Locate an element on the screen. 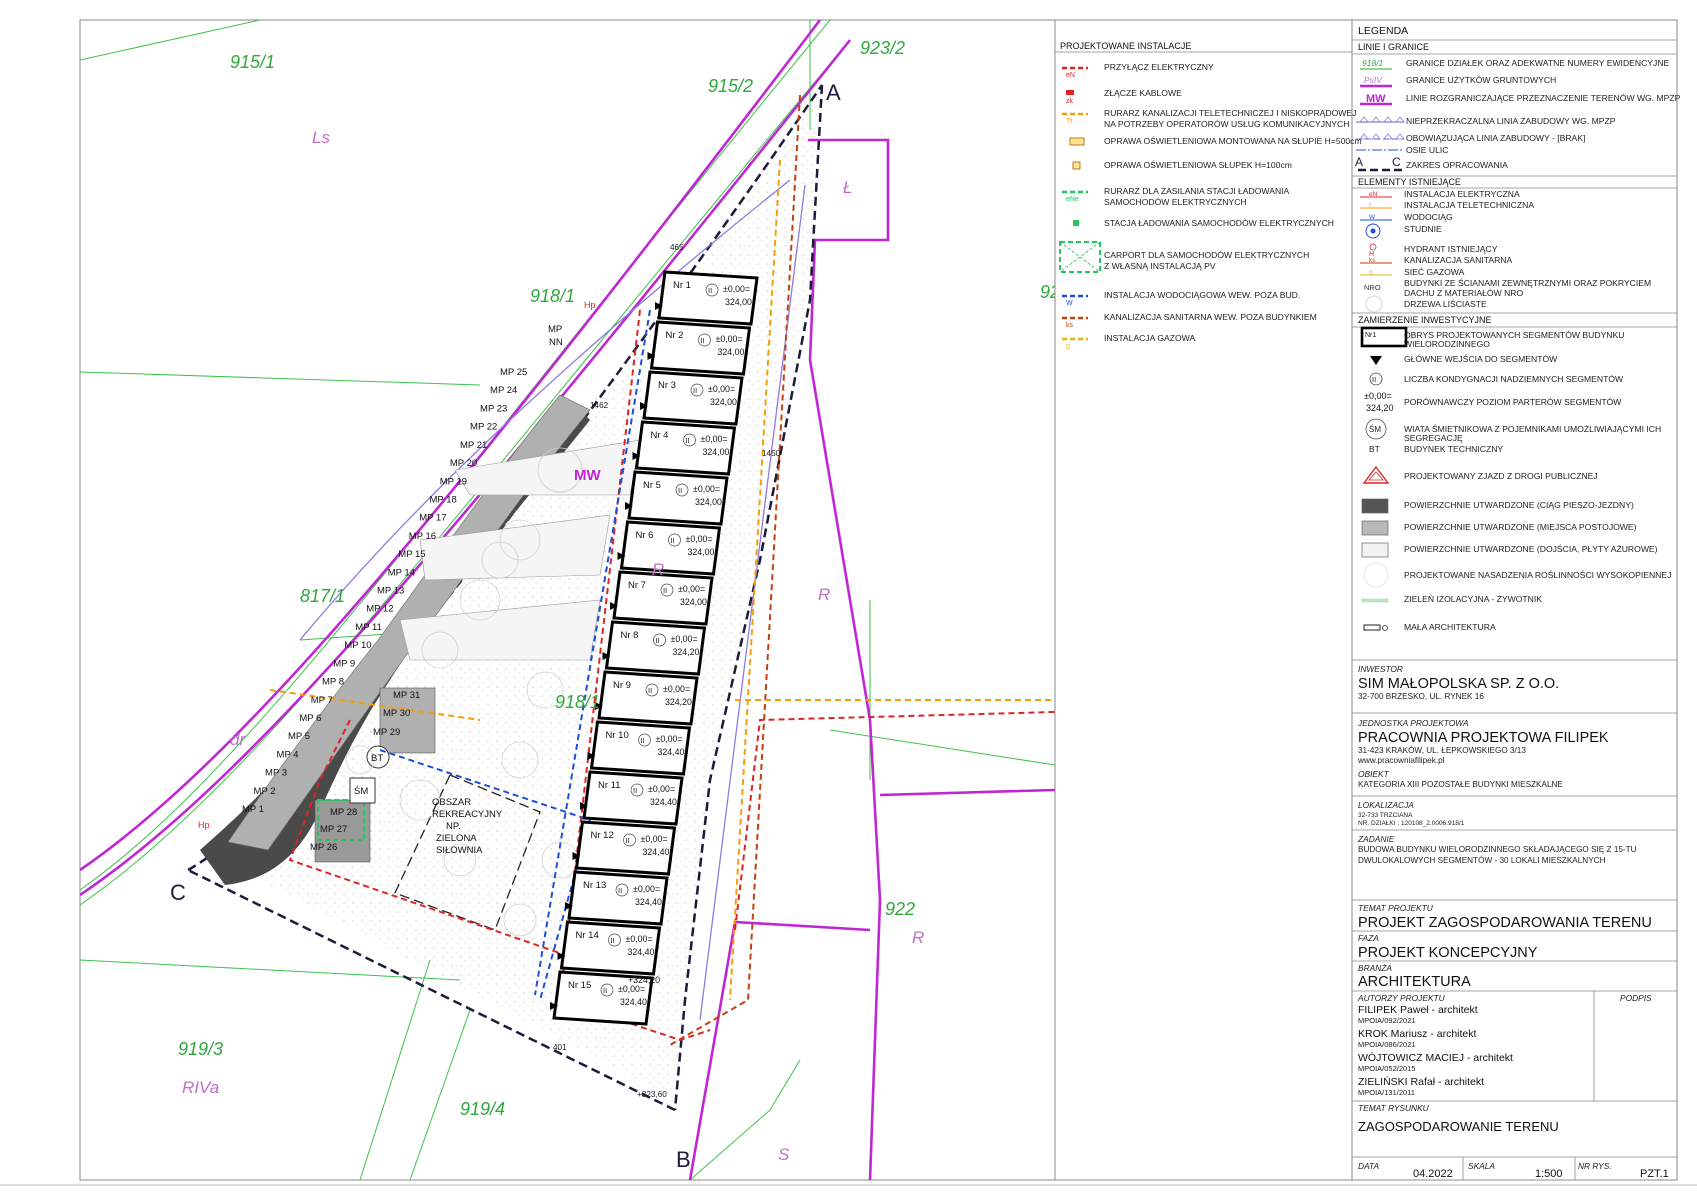  parking-label: MP 28 is located at coordinates (343, 812).